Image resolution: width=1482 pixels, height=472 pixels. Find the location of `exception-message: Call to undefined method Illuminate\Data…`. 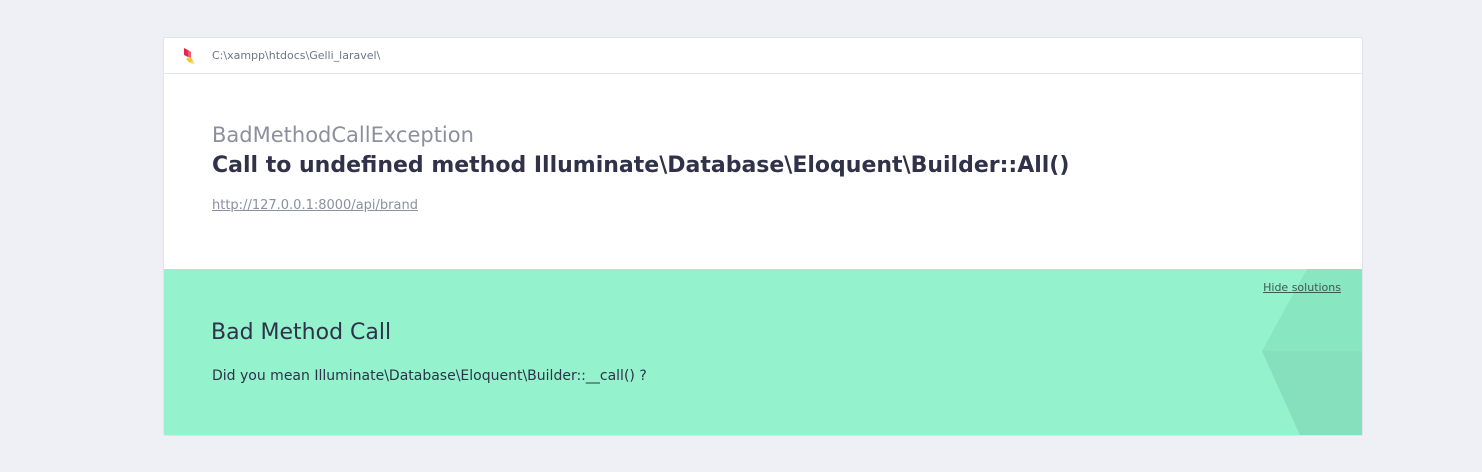

exception-message: Call to undefined method Illuminate\Data… is located at coordinates (641, 165).